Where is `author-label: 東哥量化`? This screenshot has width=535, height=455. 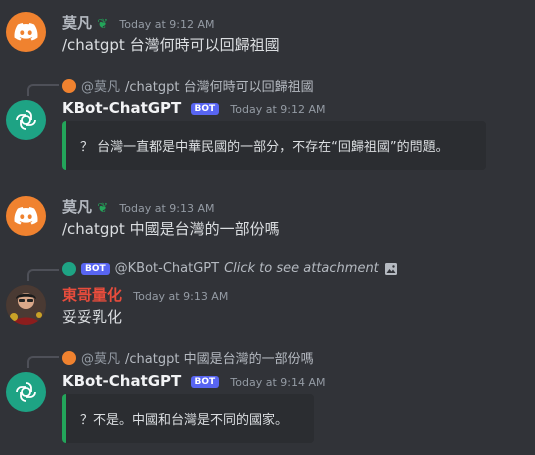 author-label: 東哥量化 is located at coordinates (92, 295).